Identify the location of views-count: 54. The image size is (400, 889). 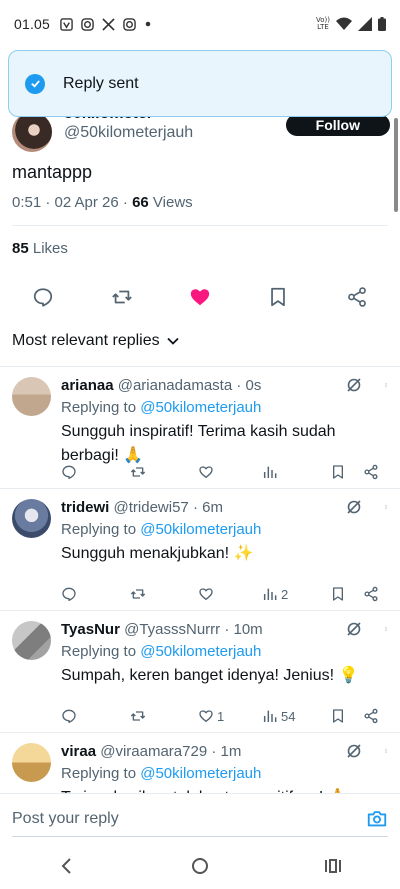
(288, 716).